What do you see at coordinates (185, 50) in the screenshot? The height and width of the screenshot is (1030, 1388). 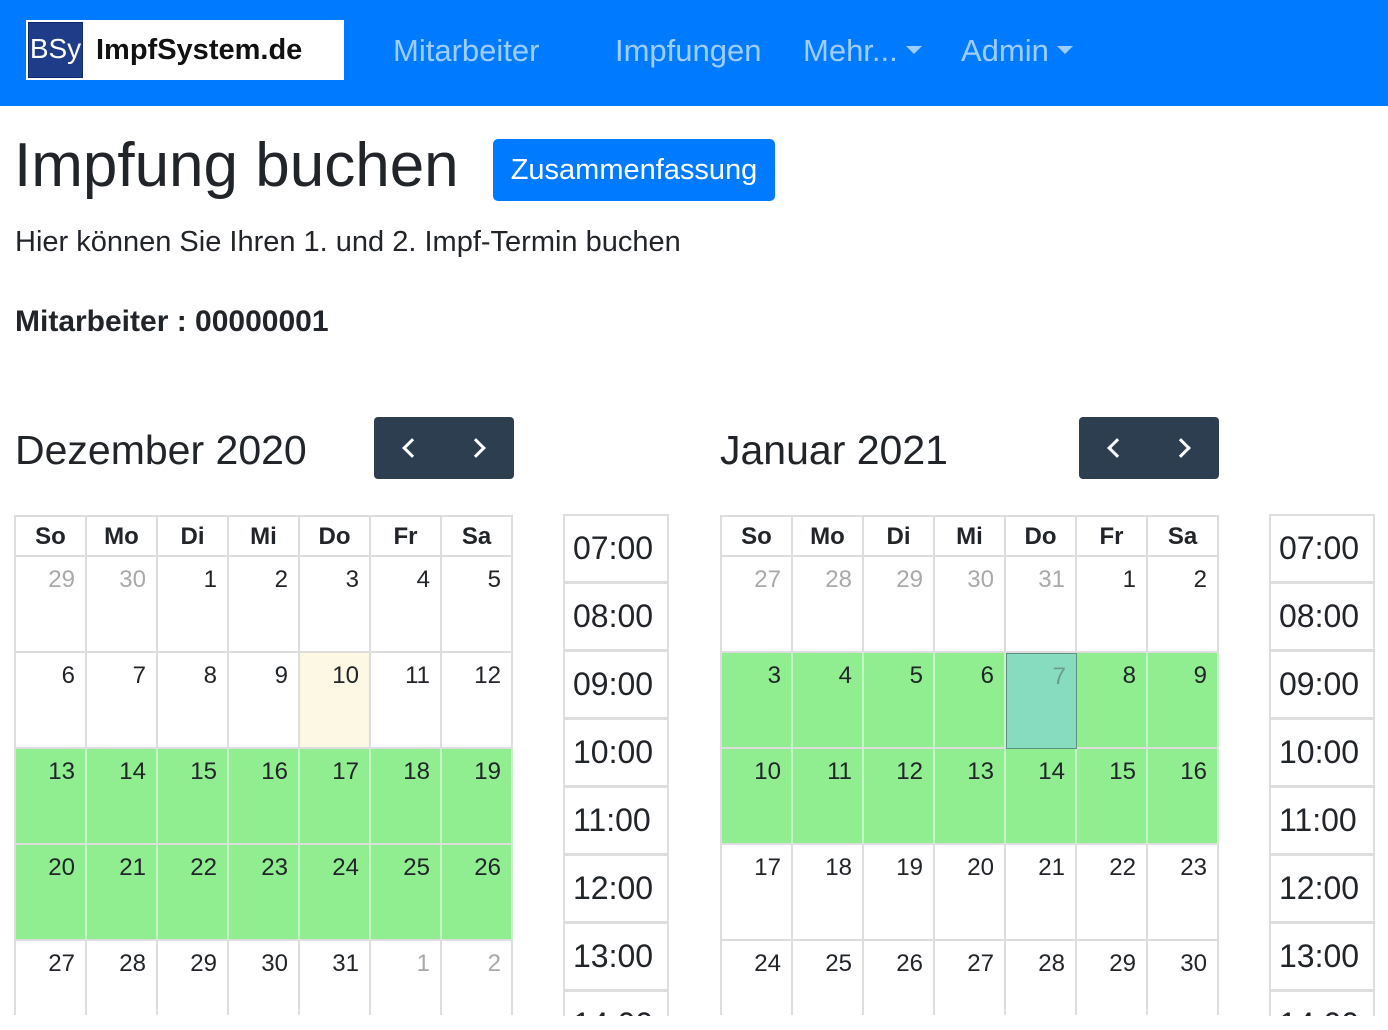 I see `brand-logo: BSy ImpfSystem.de` at bounding box center [185, 50].